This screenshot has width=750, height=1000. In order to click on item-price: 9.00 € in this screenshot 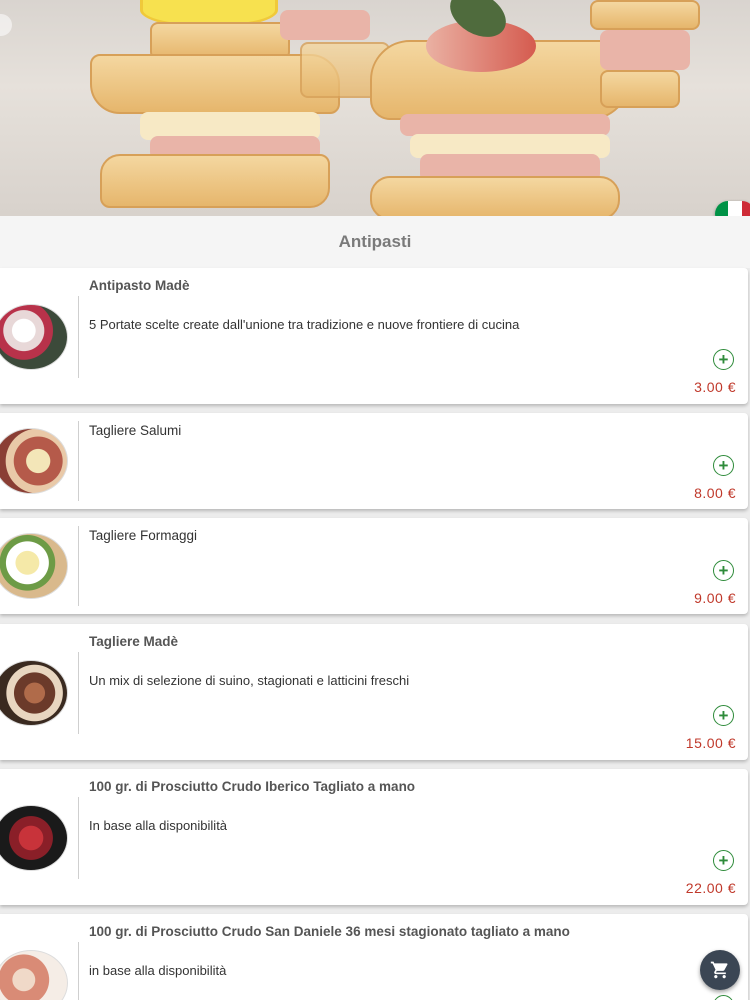, I will do `click(715, 598)`.